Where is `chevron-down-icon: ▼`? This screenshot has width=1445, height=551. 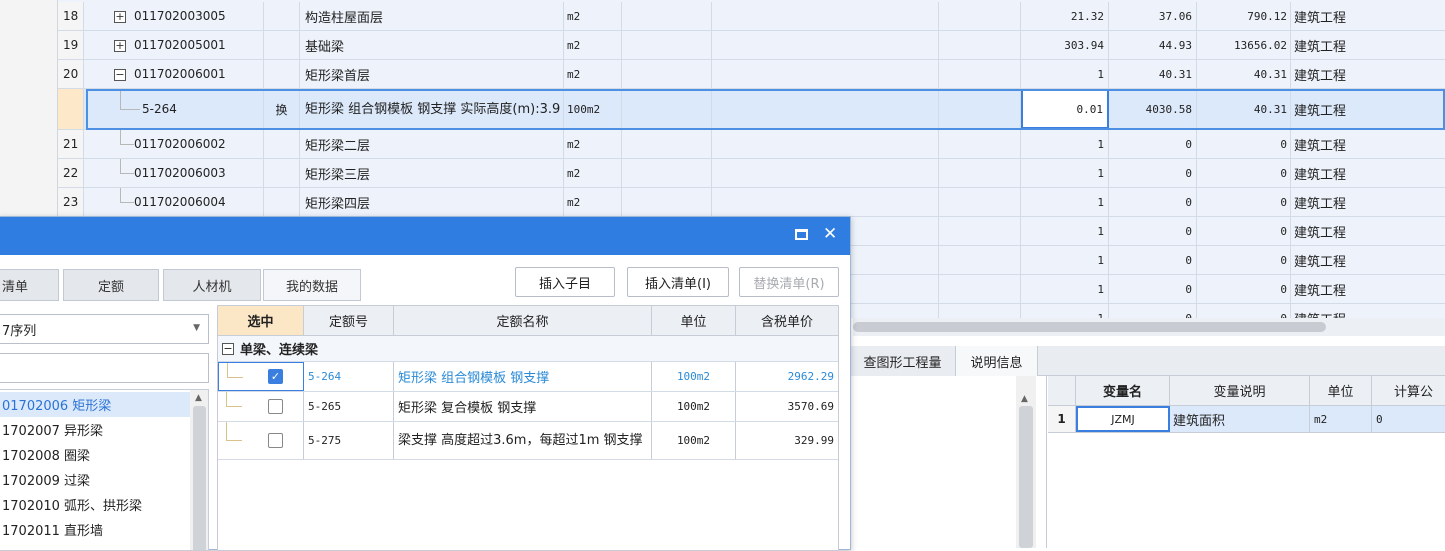 chevron-down-icon: ▼ is located at coordinates (196, 328).